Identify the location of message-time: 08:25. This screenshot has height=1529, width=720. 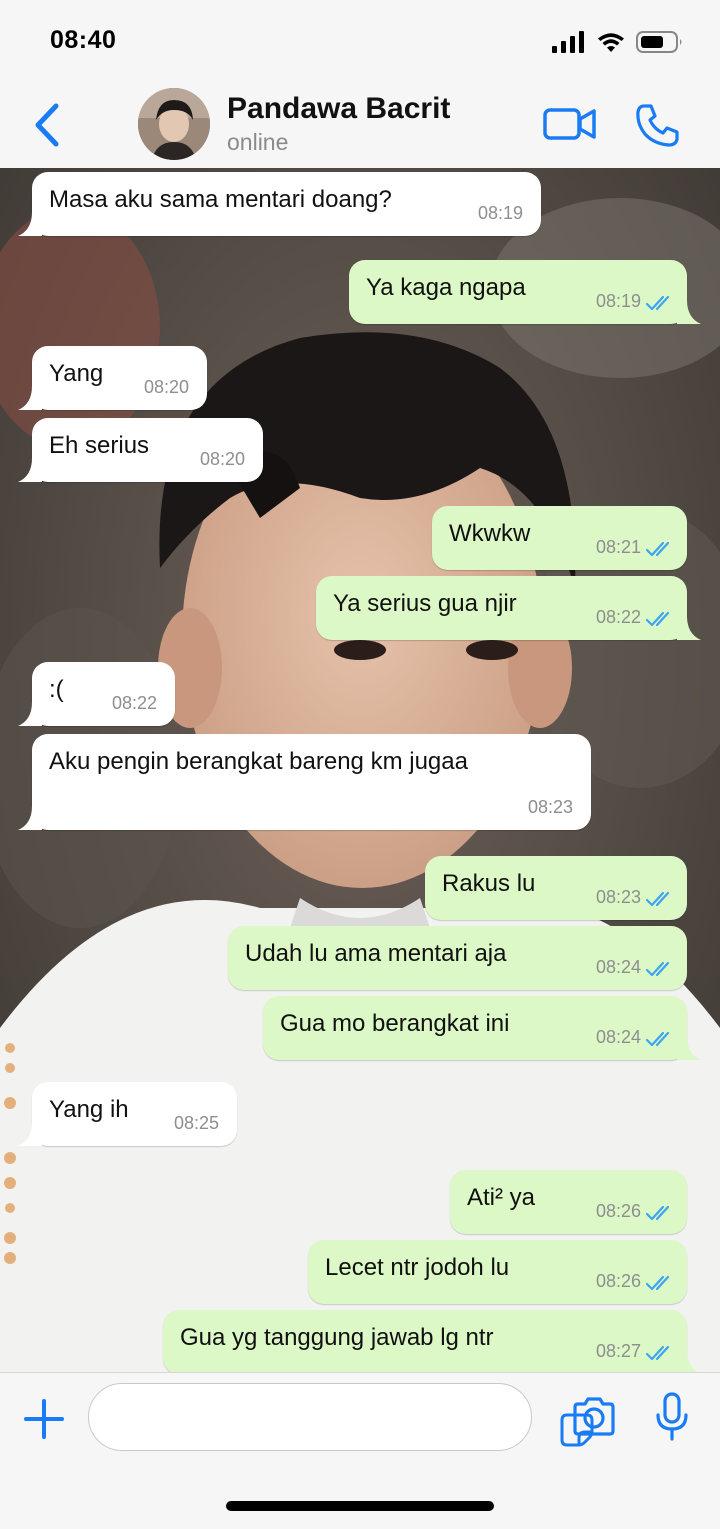
(196, 1123).